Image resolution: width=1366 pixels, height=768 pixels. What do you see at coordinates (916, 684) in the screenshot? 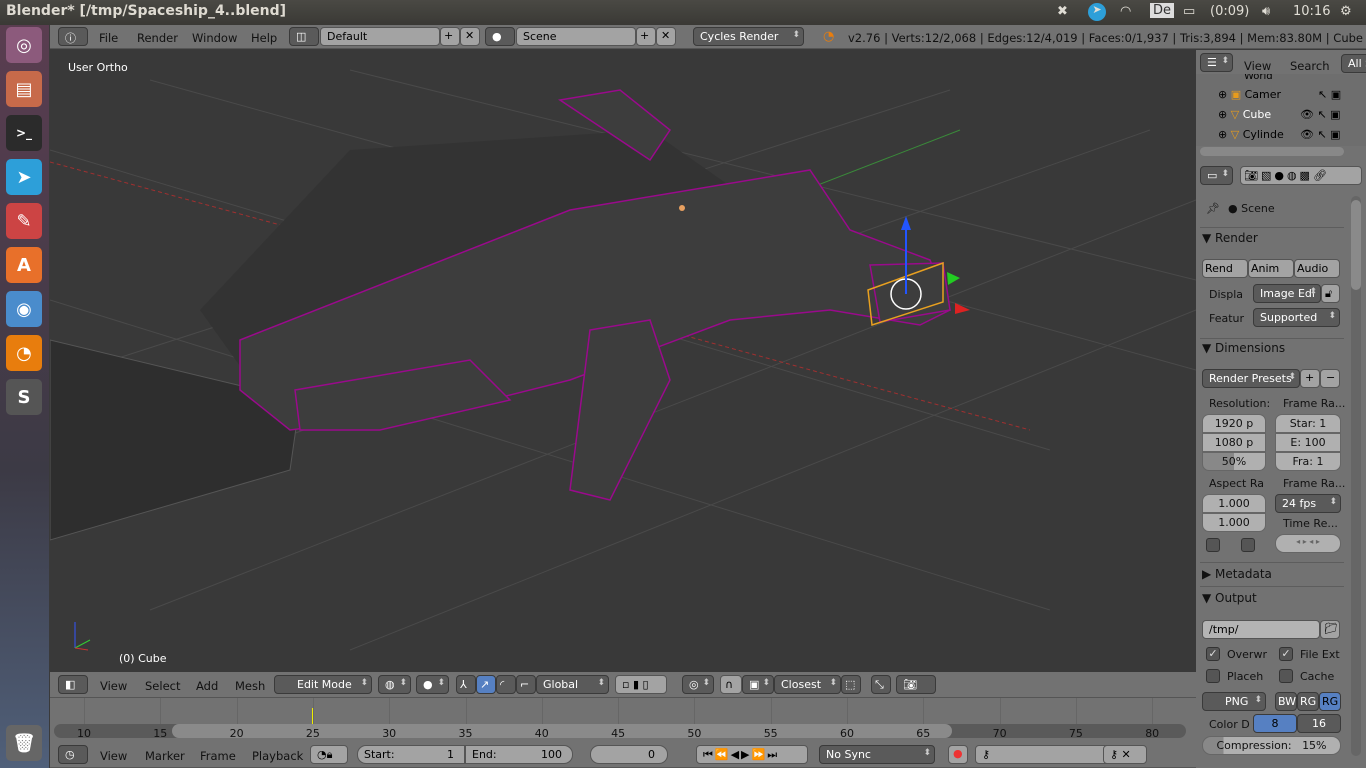
I see `render-opengl-icon: 📷︎` at bounding box center [916, 684].